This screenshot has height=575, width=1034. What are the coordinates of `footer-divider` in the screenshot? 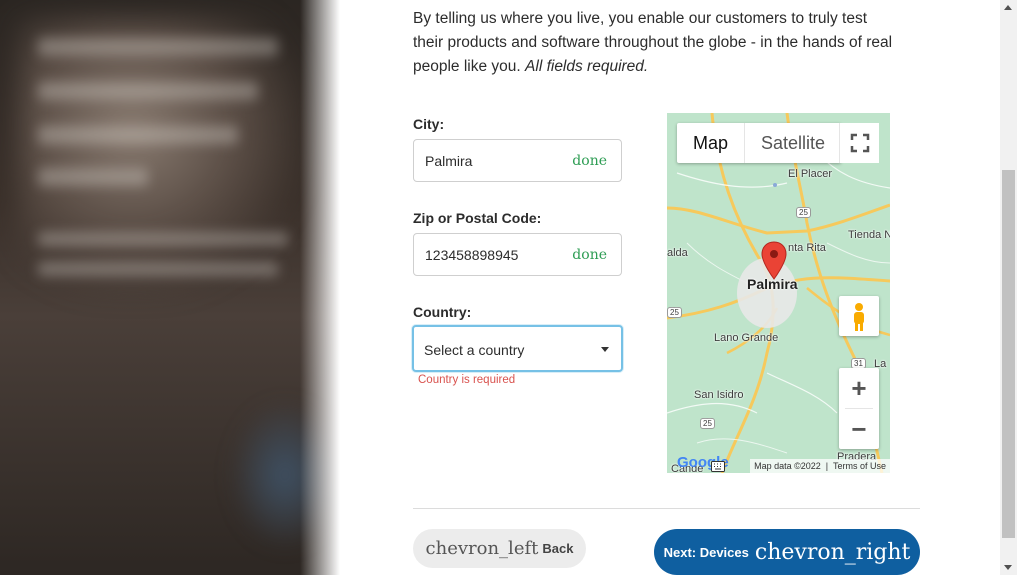 It's located at (666, 508).